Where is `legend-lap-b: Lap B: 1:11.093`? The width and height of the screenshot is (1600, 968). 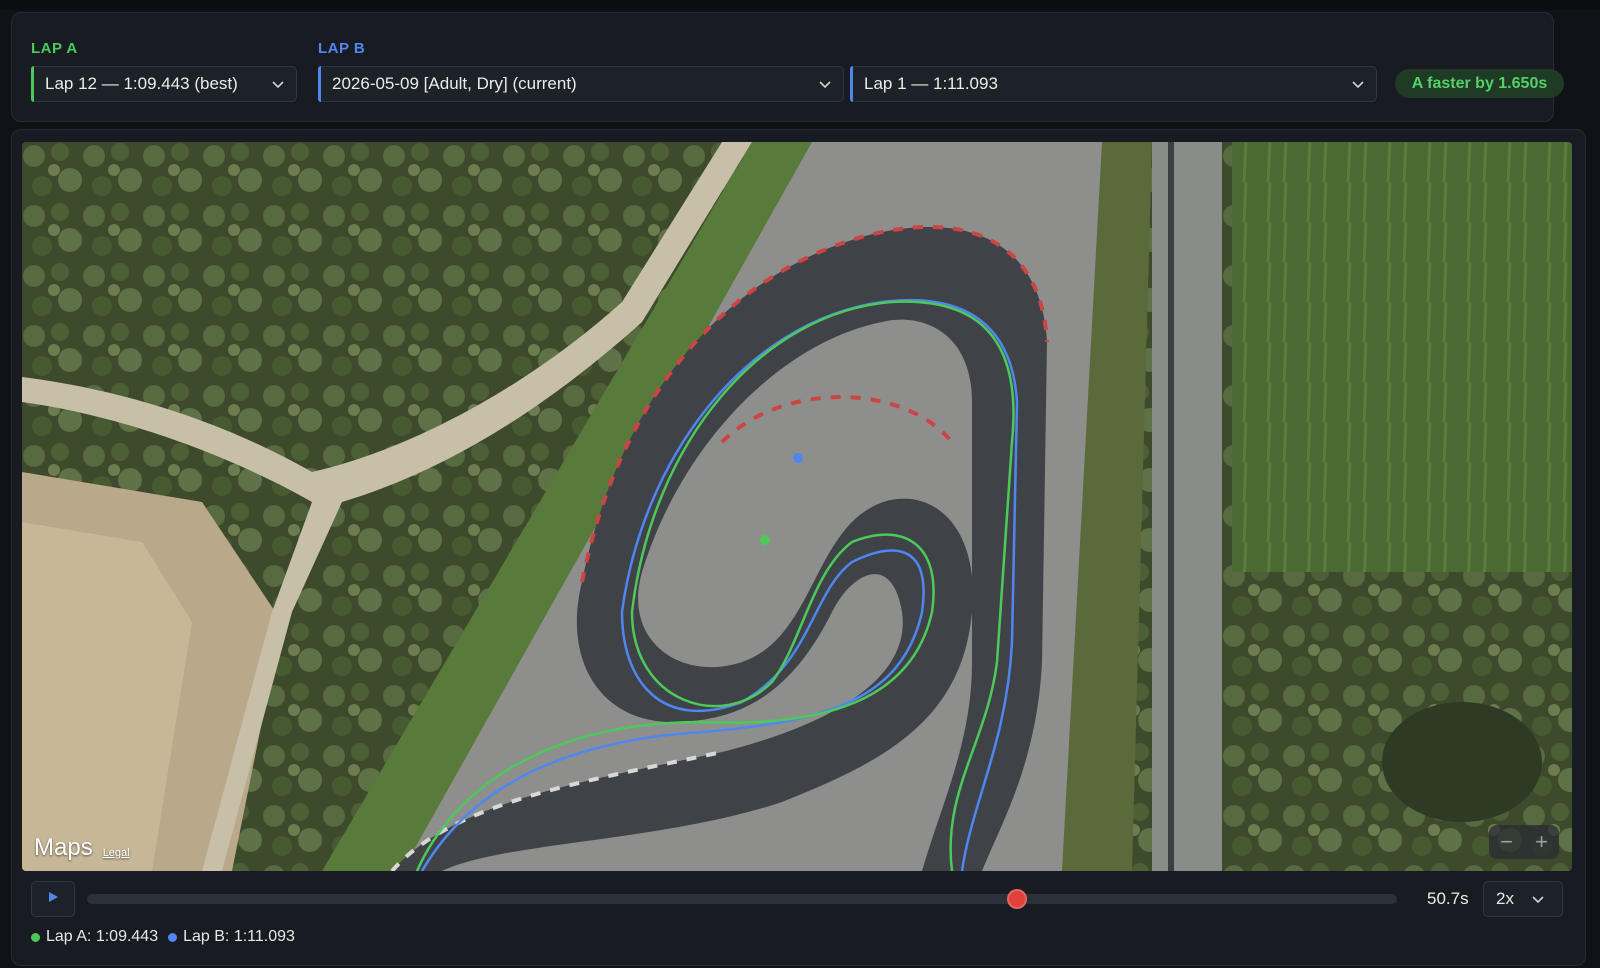 legend-lap-b: Lap B: 1:11.093 is located at coordinates (231, 937).